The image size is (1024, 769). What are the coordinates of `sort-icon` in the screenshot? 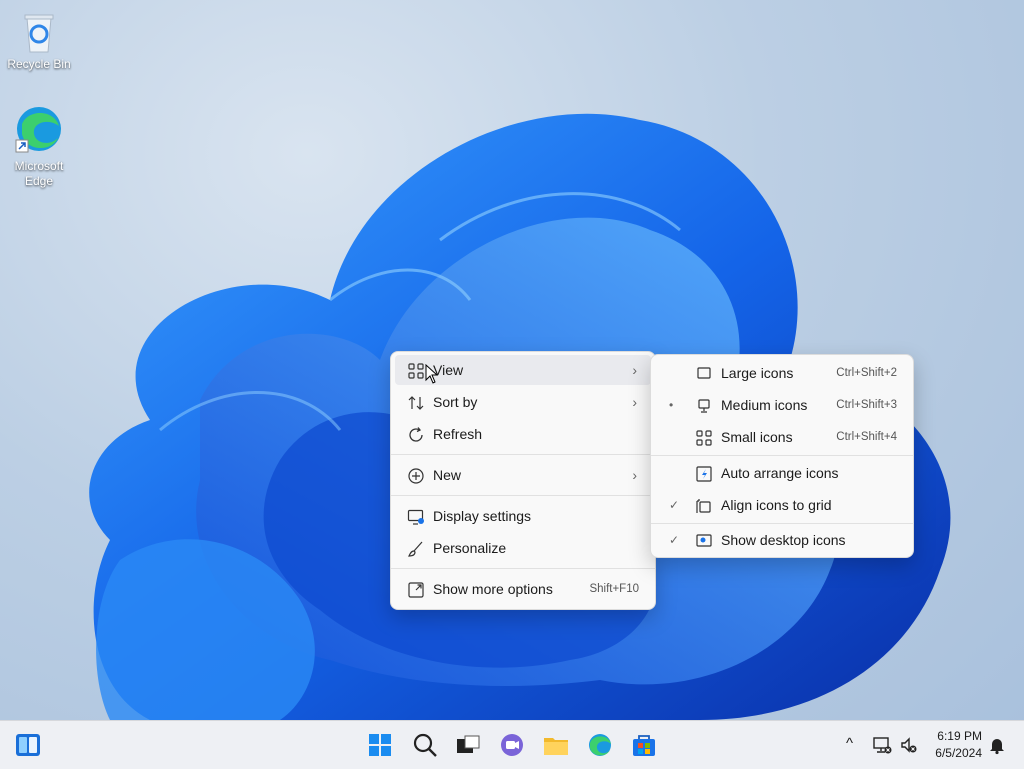 It's located at (416, 403).